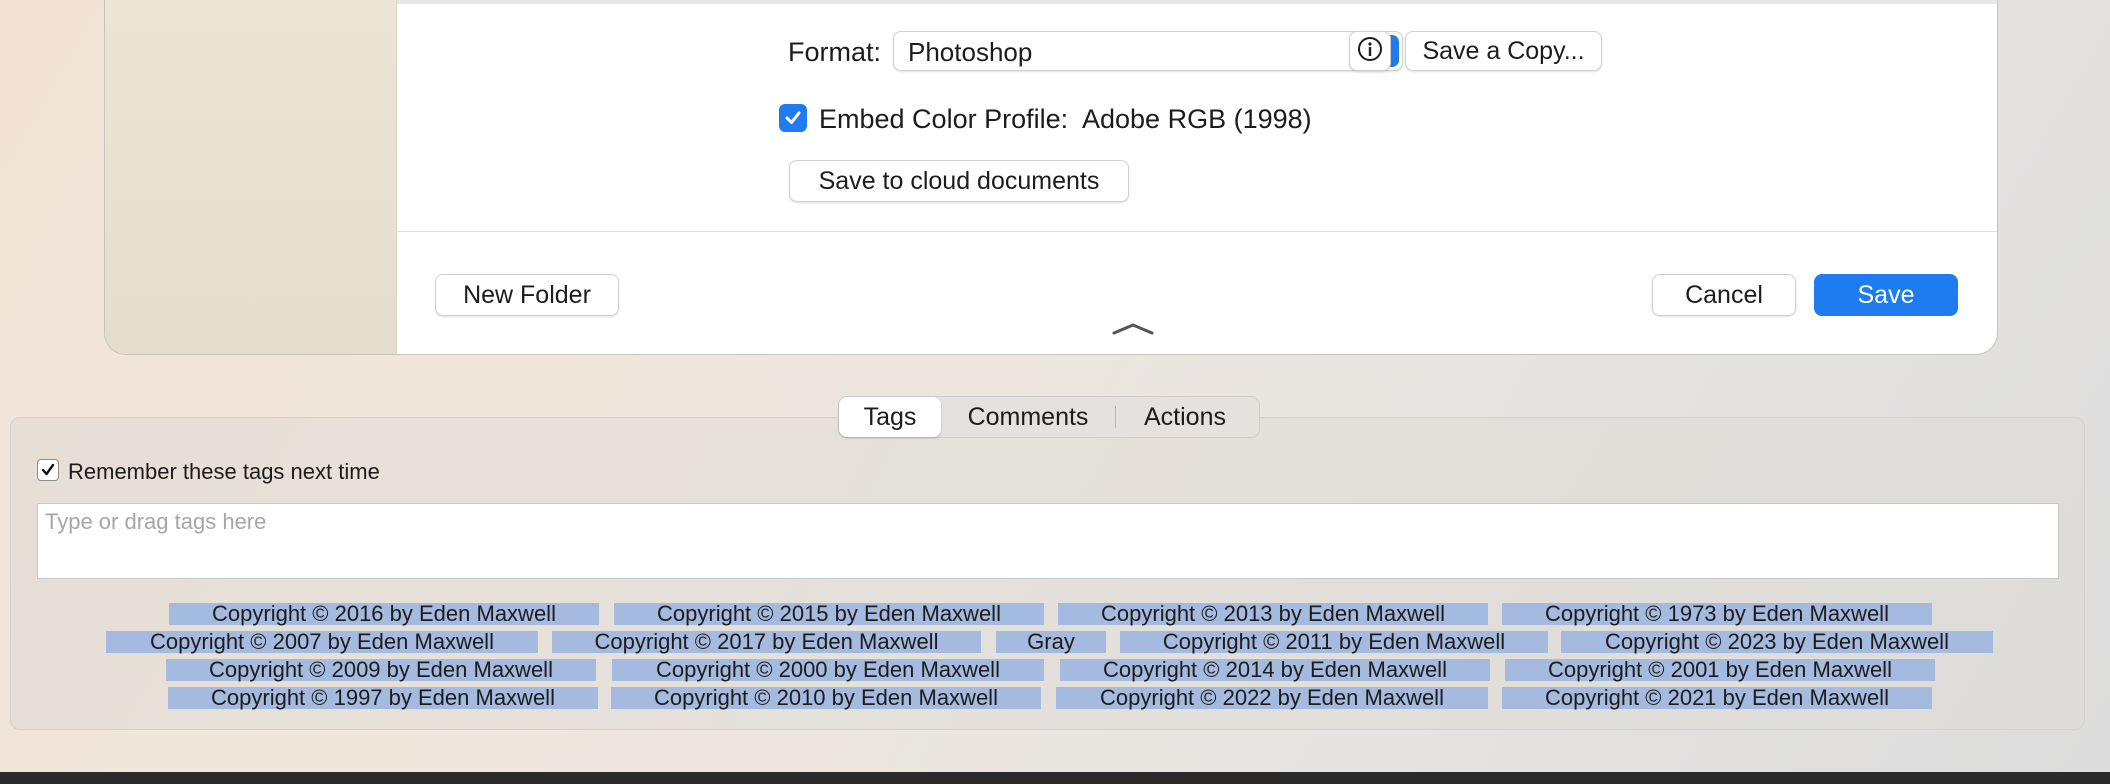 The image size is (2110, 784). I want to click on tag-chip: Copyright © 2010 by Eden Maxwell, so click(826, 698).